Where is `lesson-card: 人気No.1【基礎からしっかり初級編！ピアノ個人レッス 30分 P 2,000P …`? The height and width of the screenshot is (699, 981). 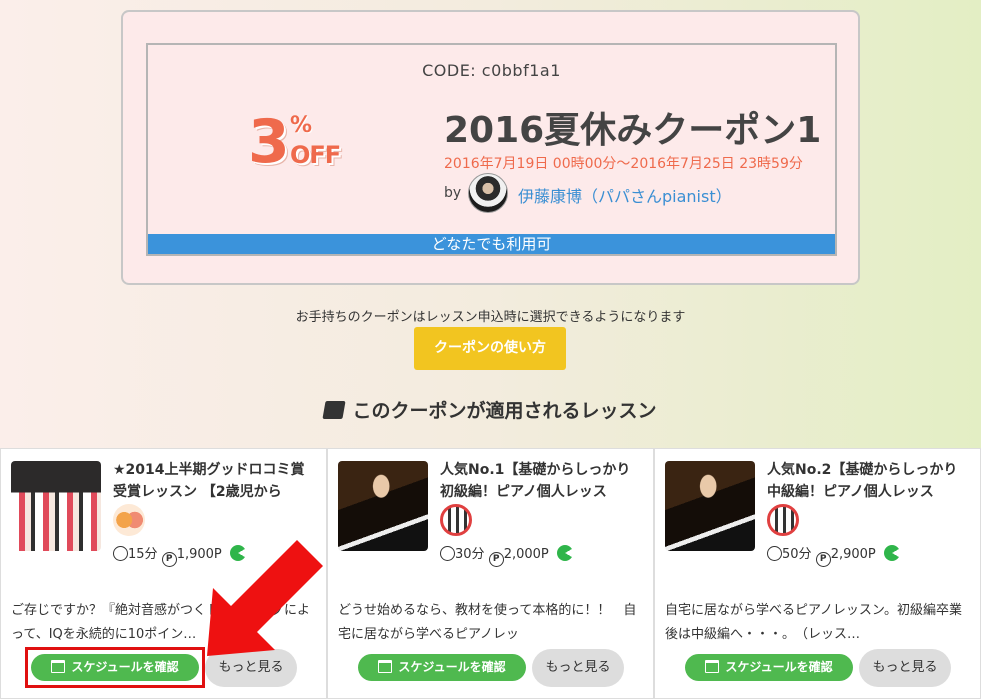 lesson-card: 人気No.1【基礎からしっかり初級編！ピアノ個人レッス 30分 P 2,000P … is located at coordinates (490, 573).